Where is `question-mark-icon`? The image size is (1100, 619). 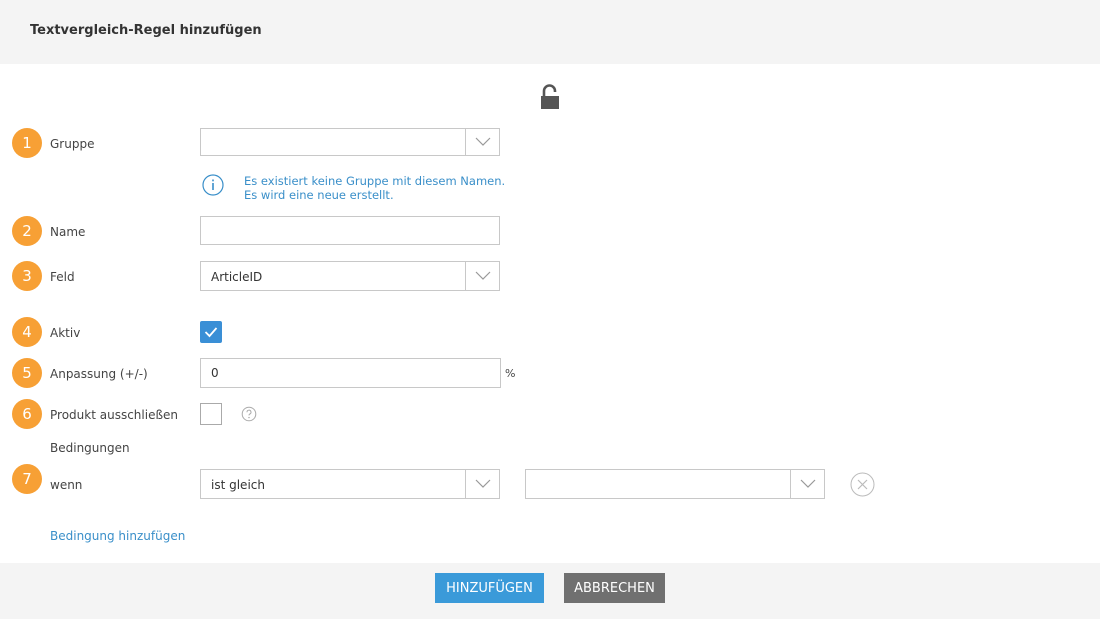
question-mark-icon is located at coordinates (249, 414).